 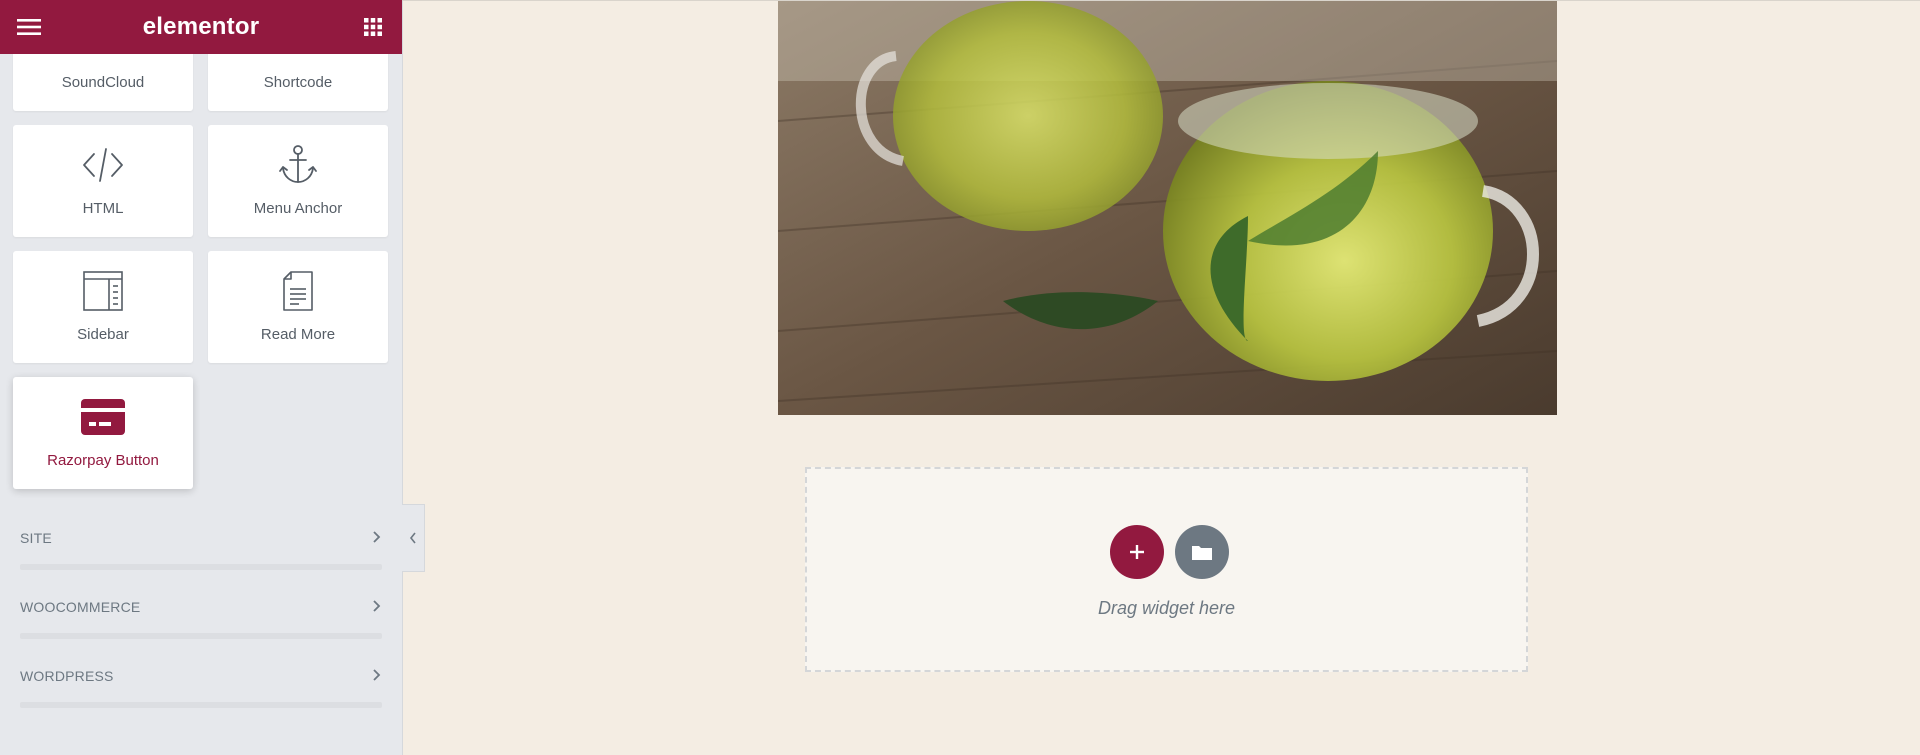 I want to click on widget-label: SoundCloud, so click(x=103, y=82).